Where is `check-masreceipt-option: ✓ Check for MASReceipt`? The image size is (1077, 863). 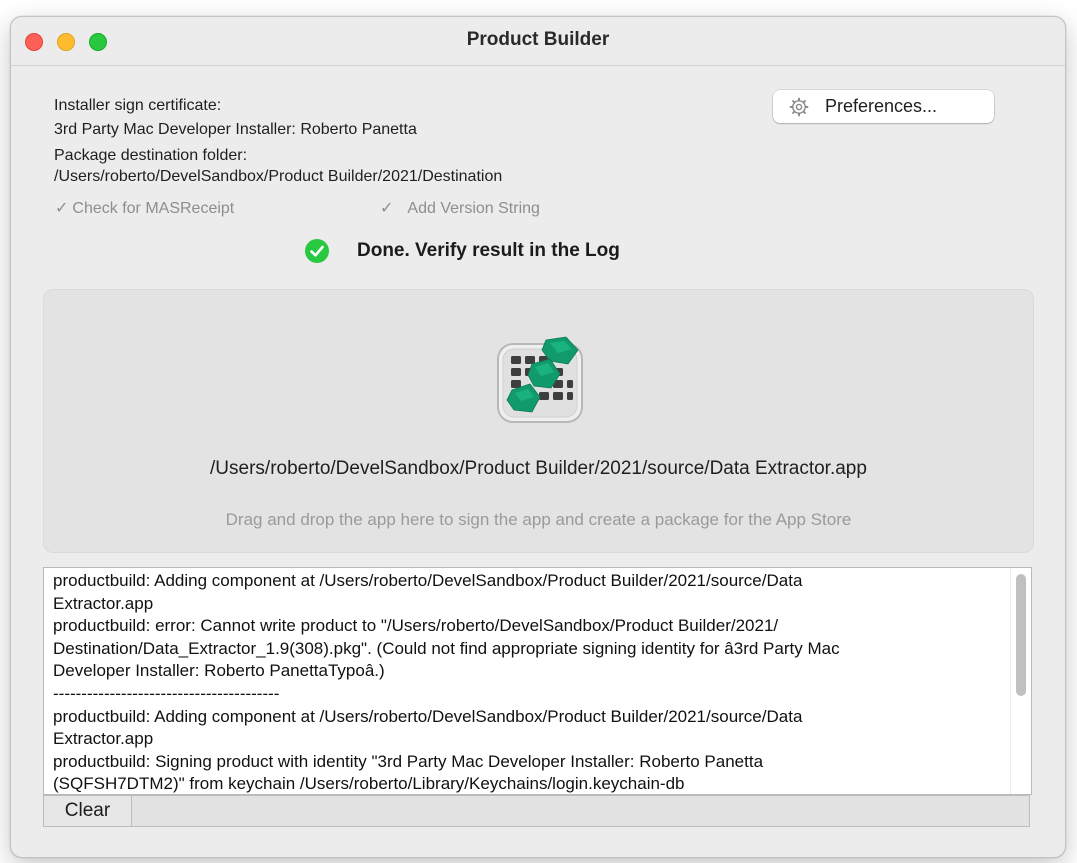 check-masreceipt-option: ✓ Check for MASReceipt is located at coordinates (144, 208).